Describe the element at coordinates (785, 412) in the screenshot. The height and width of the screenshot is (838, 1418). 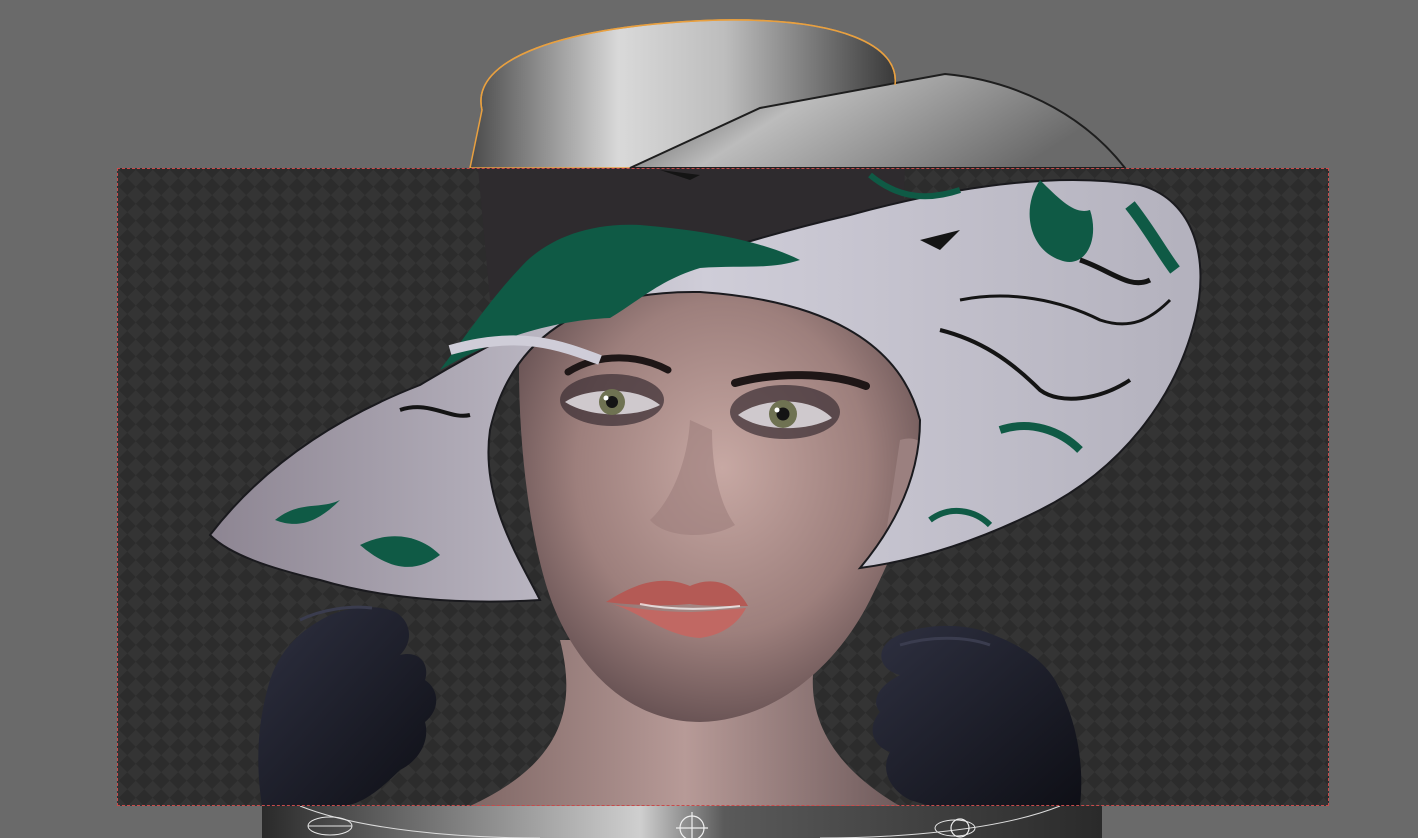
I see `right-eye` at that location.